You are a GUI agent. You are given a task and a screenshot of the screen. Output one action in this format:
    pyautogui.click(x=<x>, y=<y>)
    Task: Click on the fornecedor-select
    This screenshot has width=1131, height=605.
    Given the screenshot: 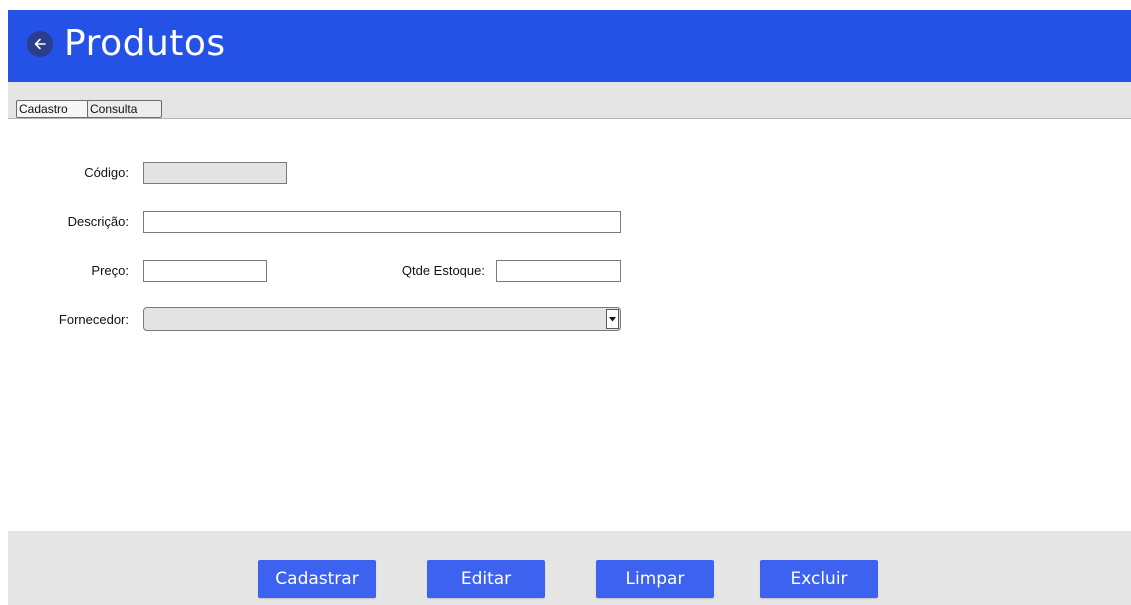 What is the action you would take?
    pyautogui.click(x=382, y=319)
    